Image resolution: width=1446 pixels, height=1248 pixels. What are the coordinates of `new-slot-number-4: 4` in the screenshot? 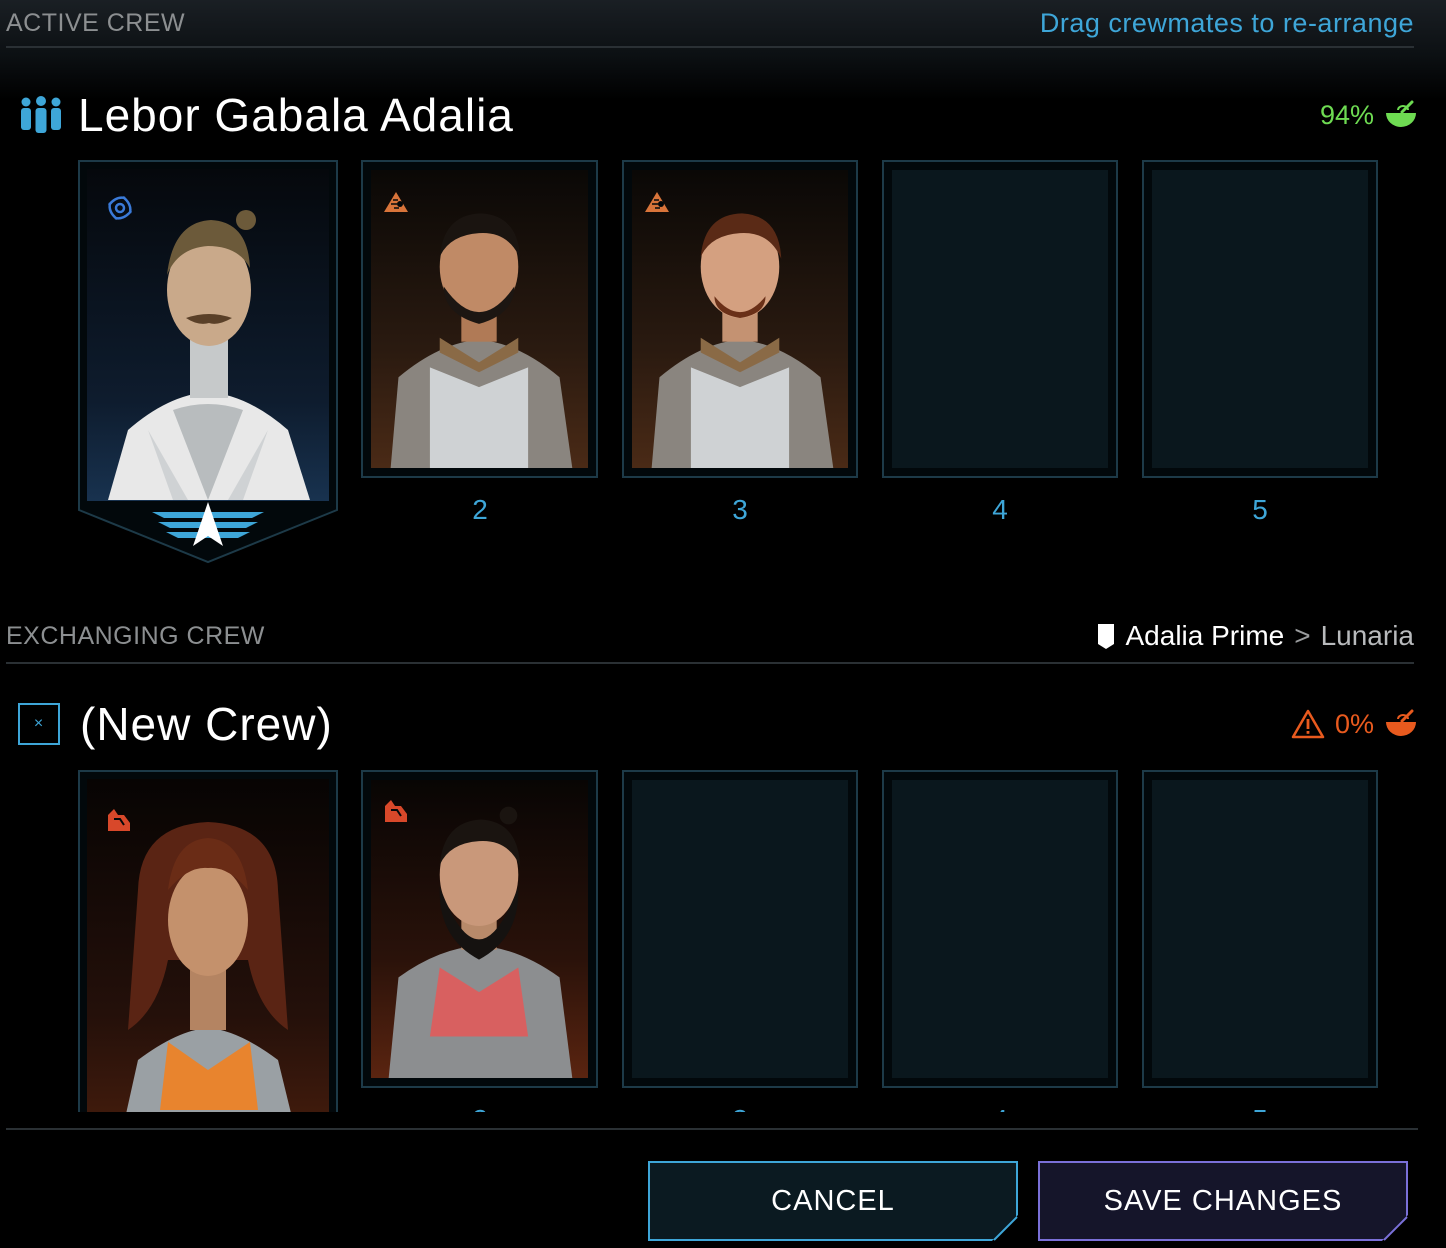 It's located at (1000, 1108).